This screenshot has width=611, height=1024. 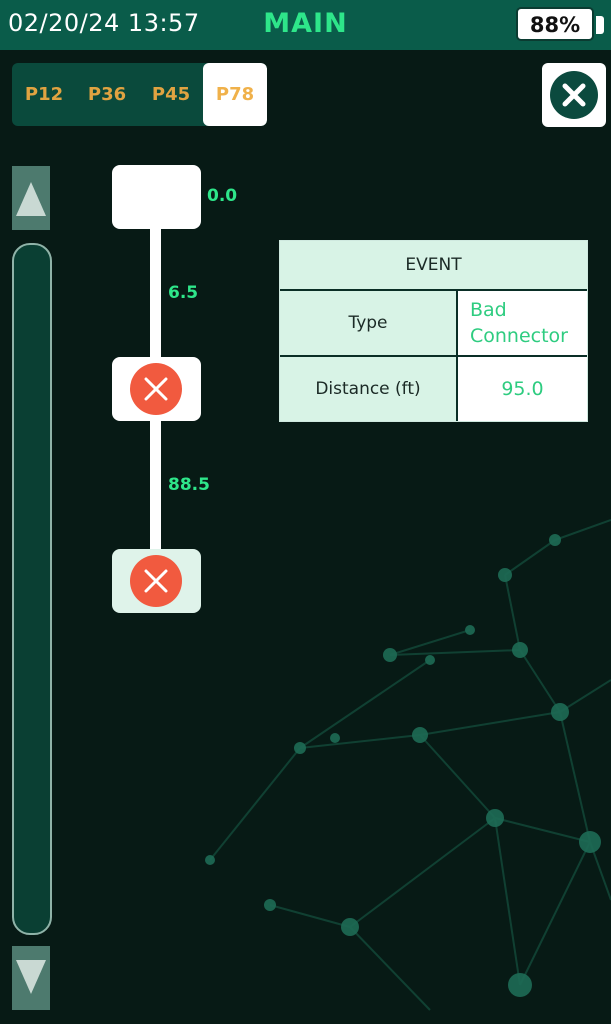 I want to click on scroll-up-button, so click(x=31, y=198).